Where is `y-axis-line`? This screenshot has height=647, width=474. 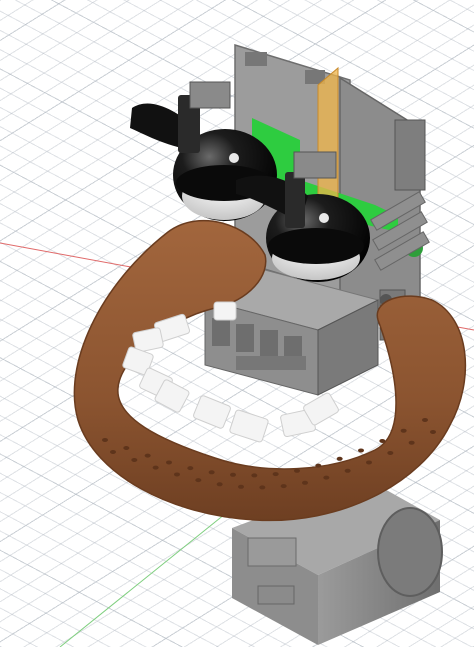 y-axis-line is located at coordinates (145, 578).